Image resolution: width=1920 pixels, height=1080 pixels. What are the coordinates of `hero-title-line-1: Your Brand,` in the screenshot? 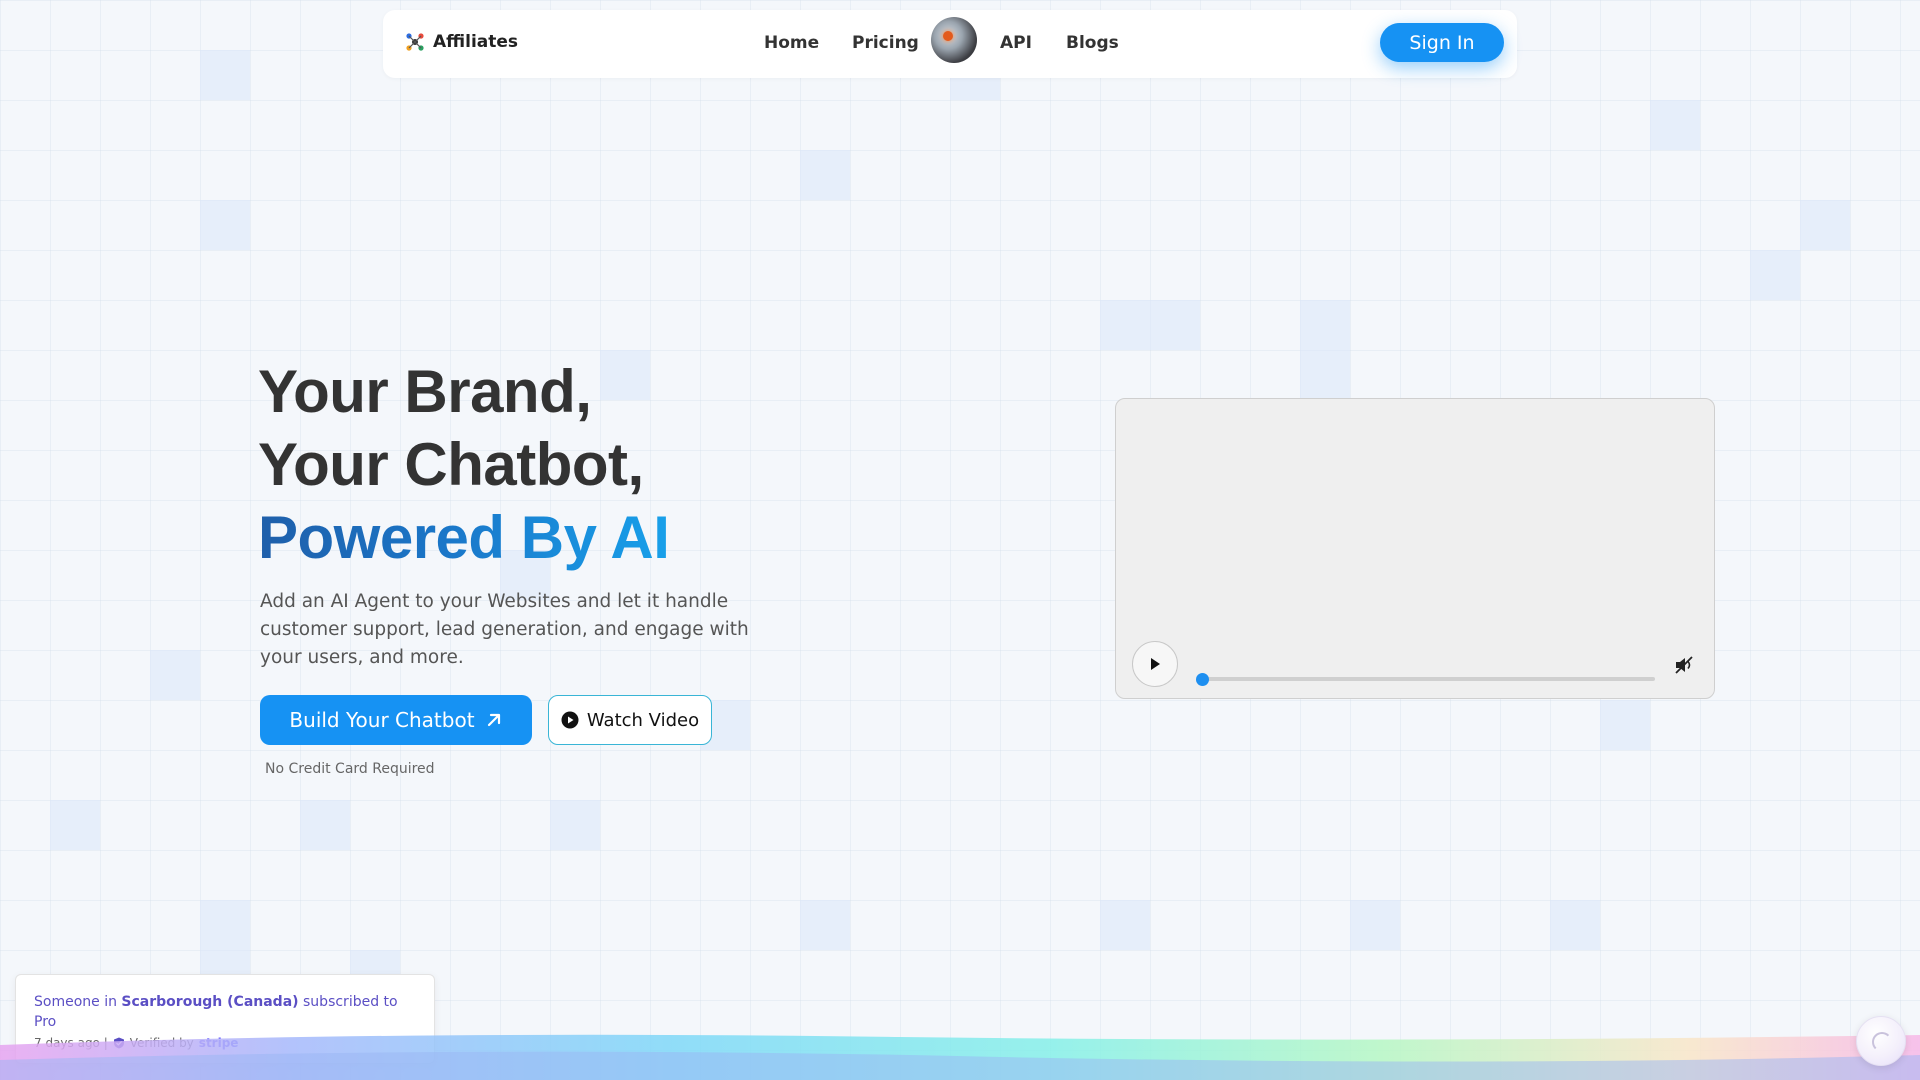 It's located at (425, 391).